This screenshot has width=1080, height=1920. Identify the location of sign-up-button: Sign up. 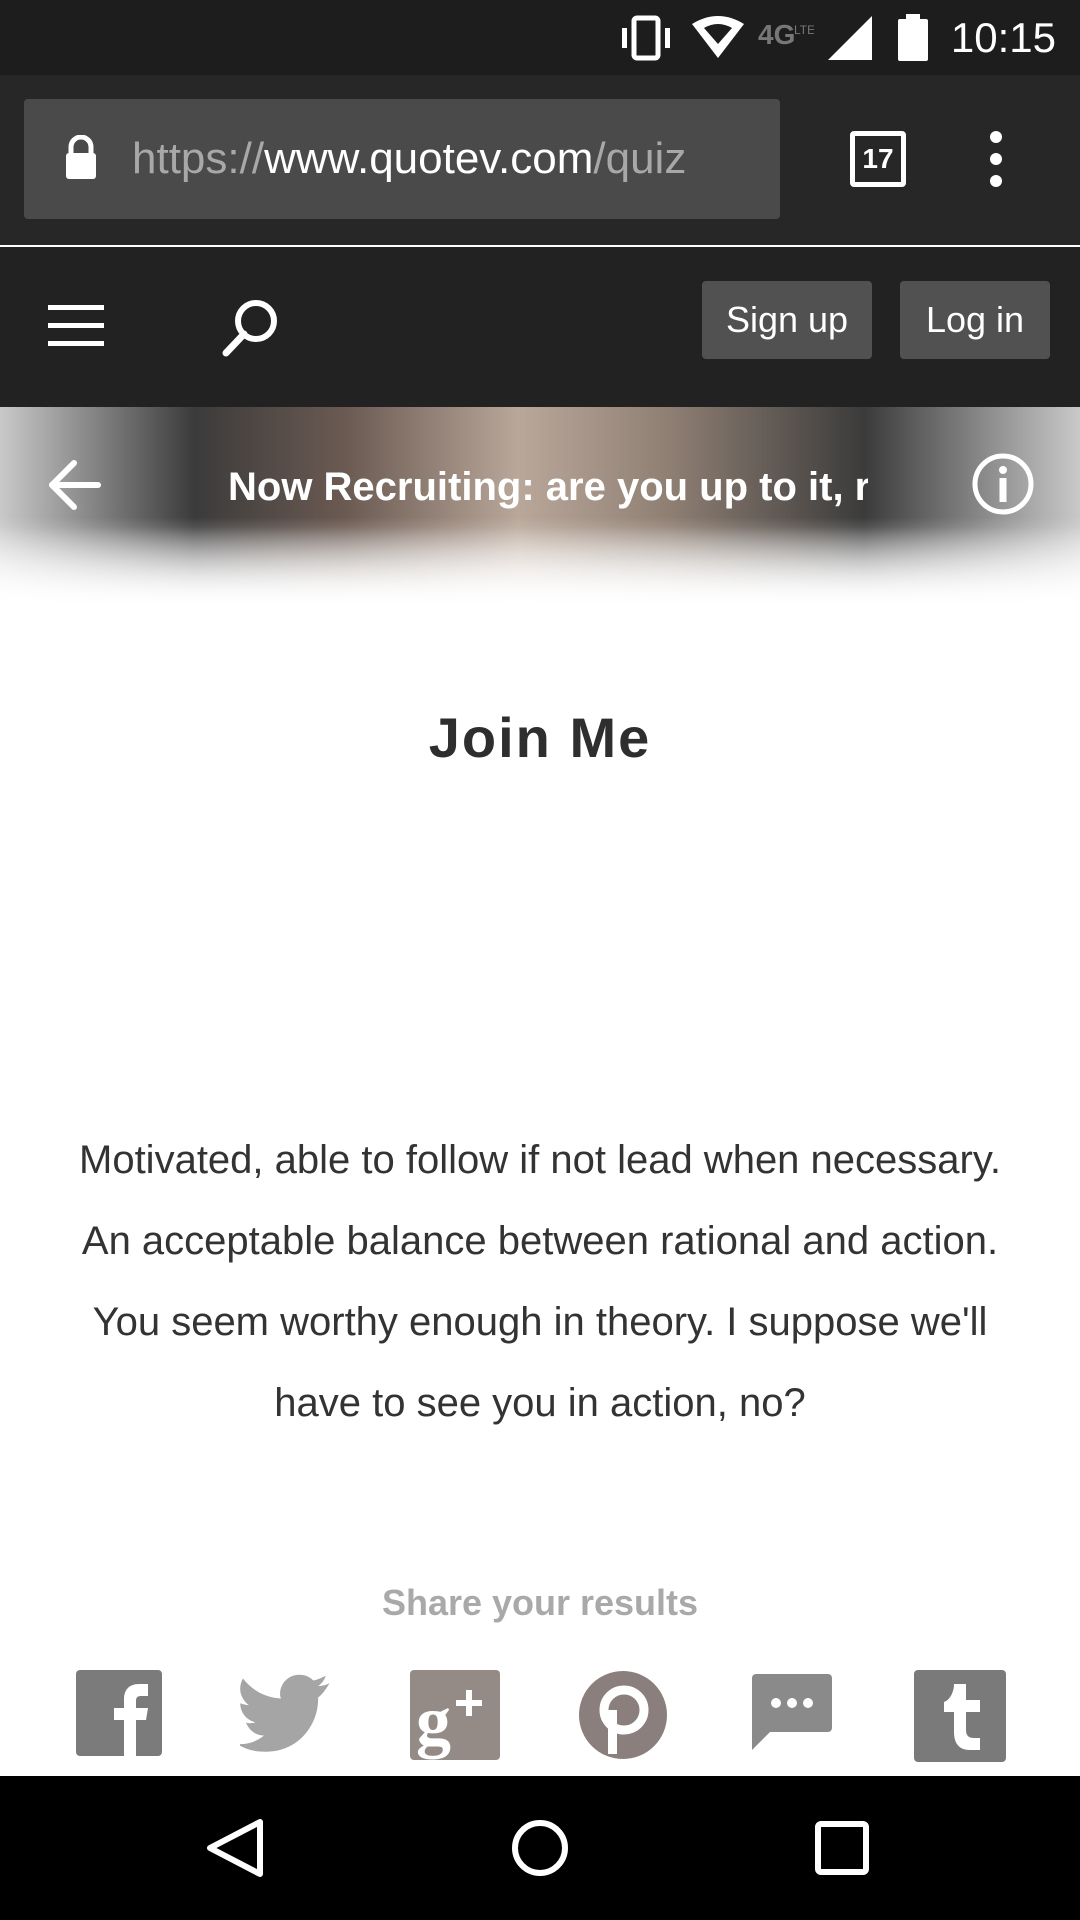
(787, 320).